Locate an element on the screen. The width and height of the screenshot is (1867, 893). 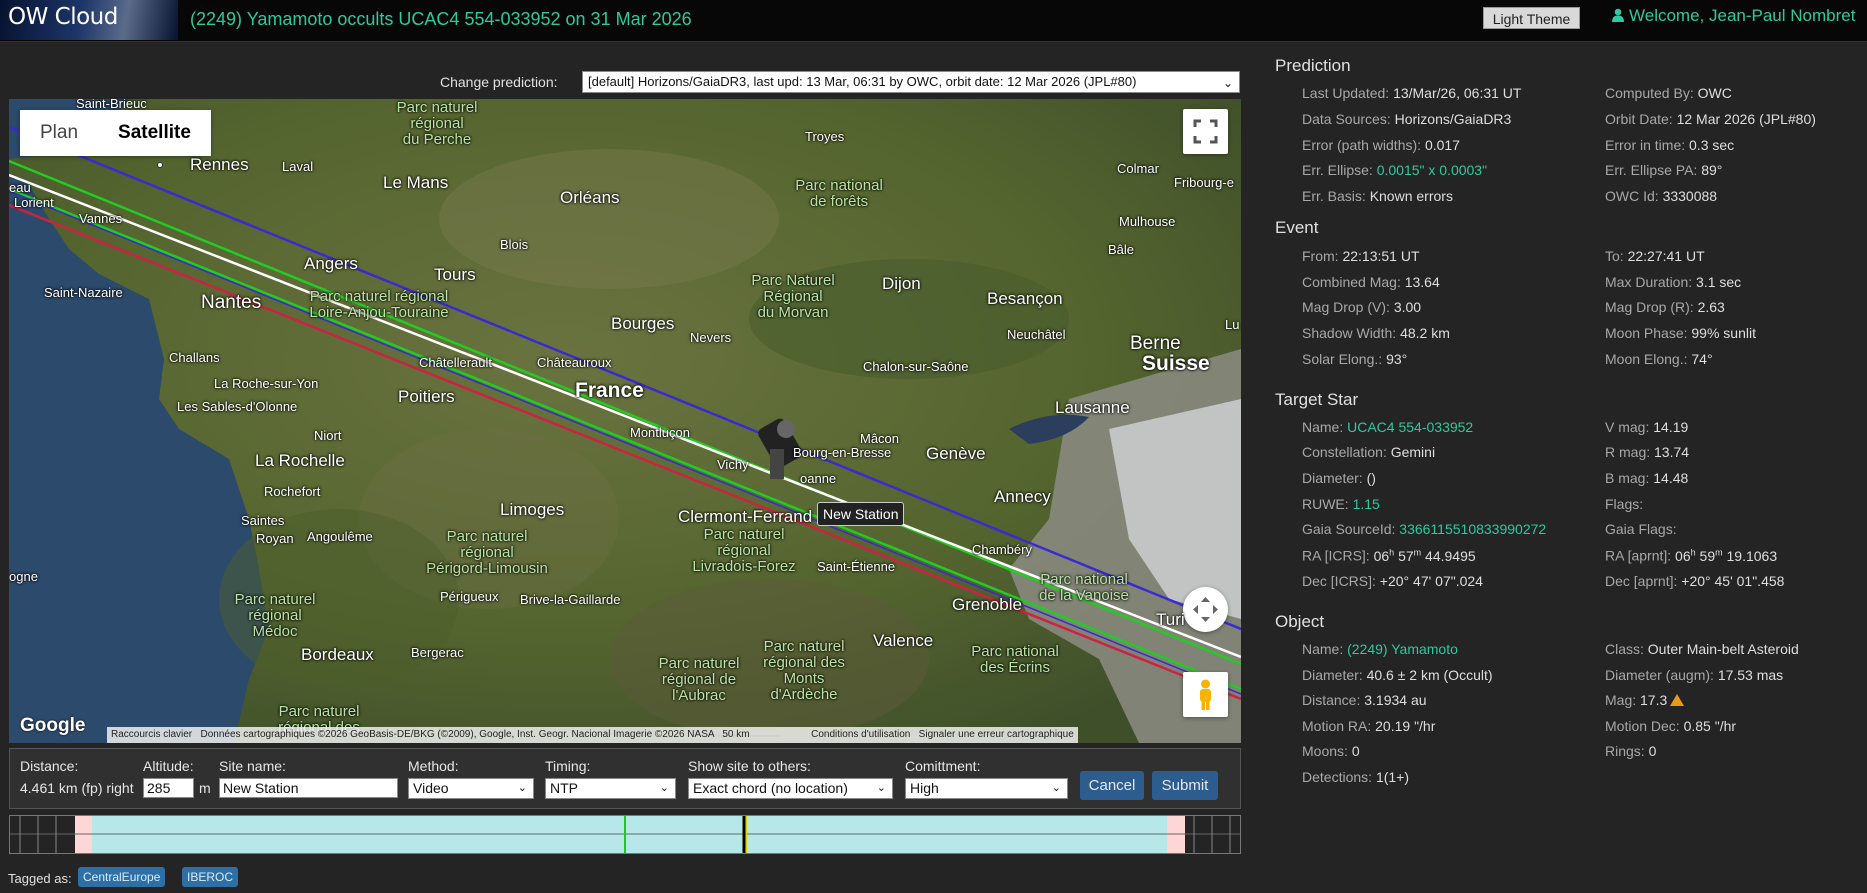
park-label: Parc Naturel Régional du Morvan is located at coordinates (793, 296).